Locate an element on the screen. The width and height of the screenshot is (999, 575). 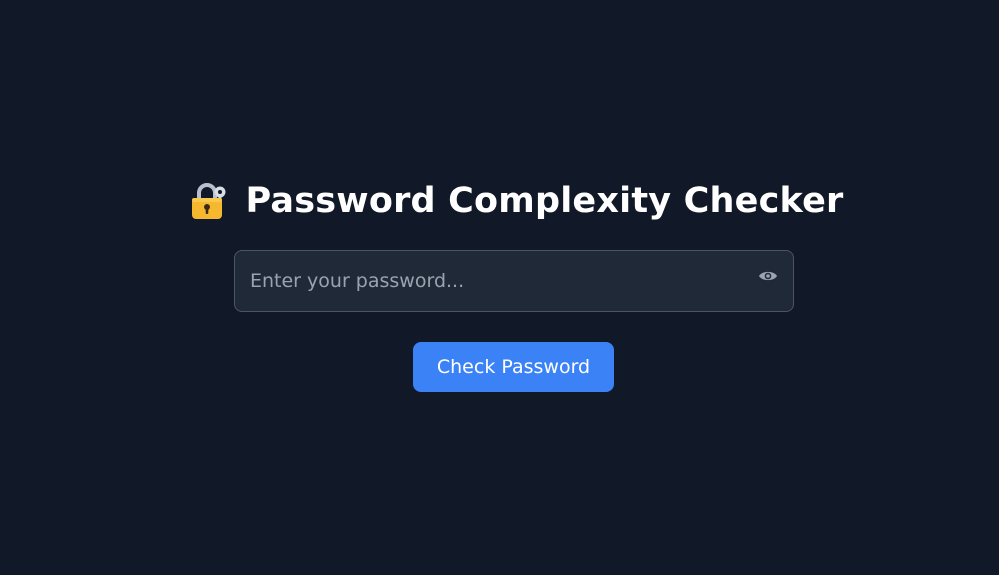
header: Password Complexity Checker is located at coordinates (499, 201).